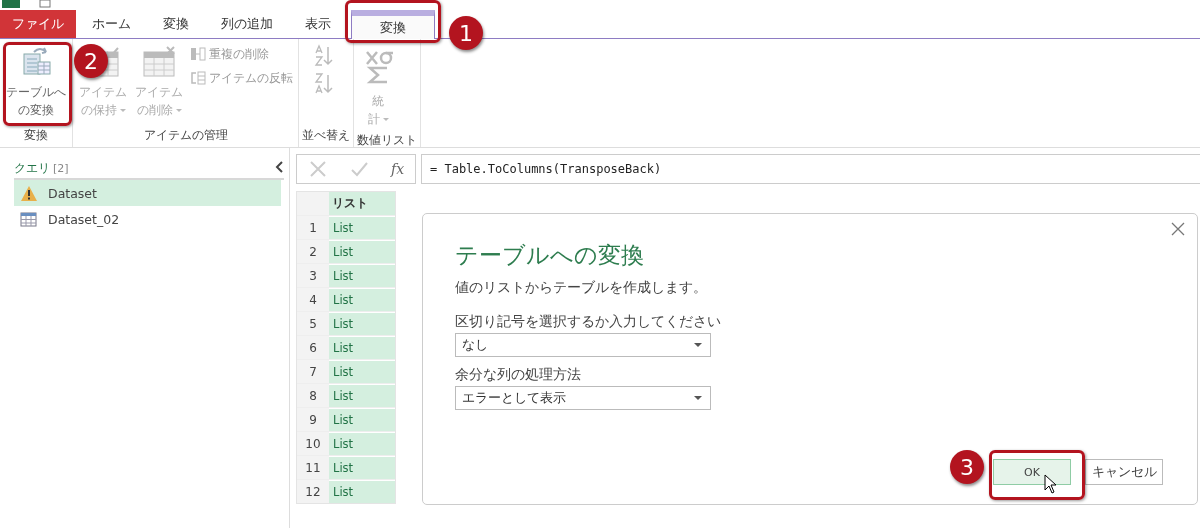 The image size is (1200, 528). Describe the element at coordinates (313, 395) in the screenshot. I see `row-number: 8` at that location.